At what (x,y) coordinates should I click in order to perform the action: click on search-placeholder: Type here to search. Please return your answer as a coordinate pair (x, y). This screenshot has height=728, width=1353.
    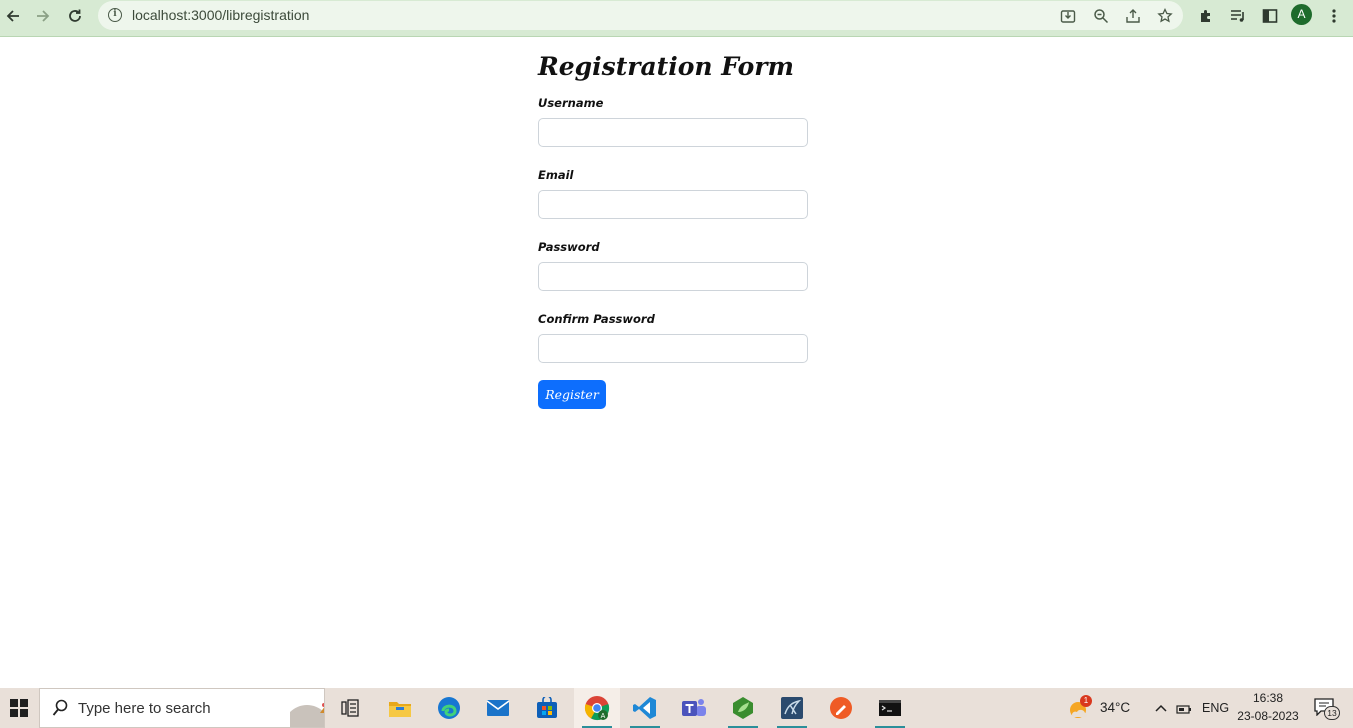
    Looking at the image, I should click on (144, 708).